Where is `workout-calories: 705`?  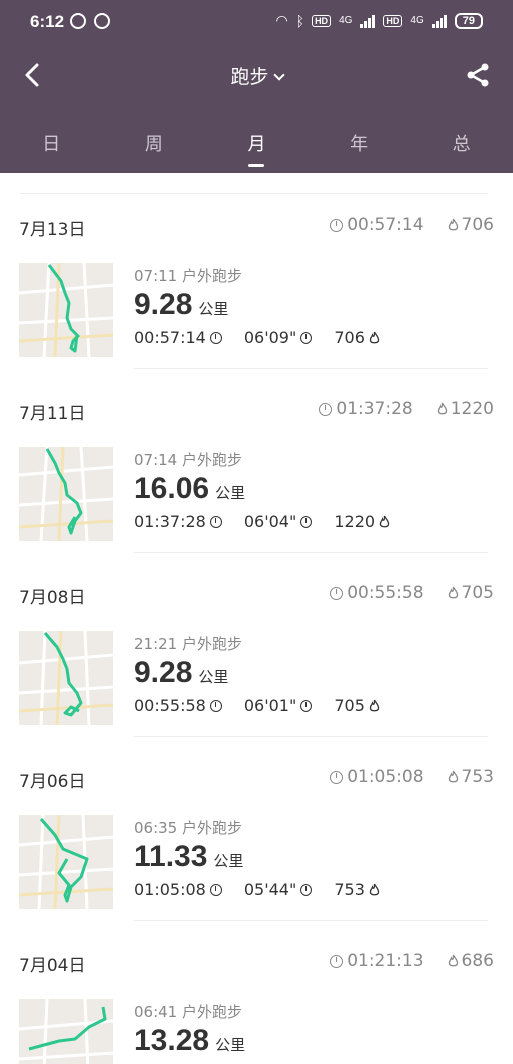
workout-calories: 705 is located at coordinates (349, 705).